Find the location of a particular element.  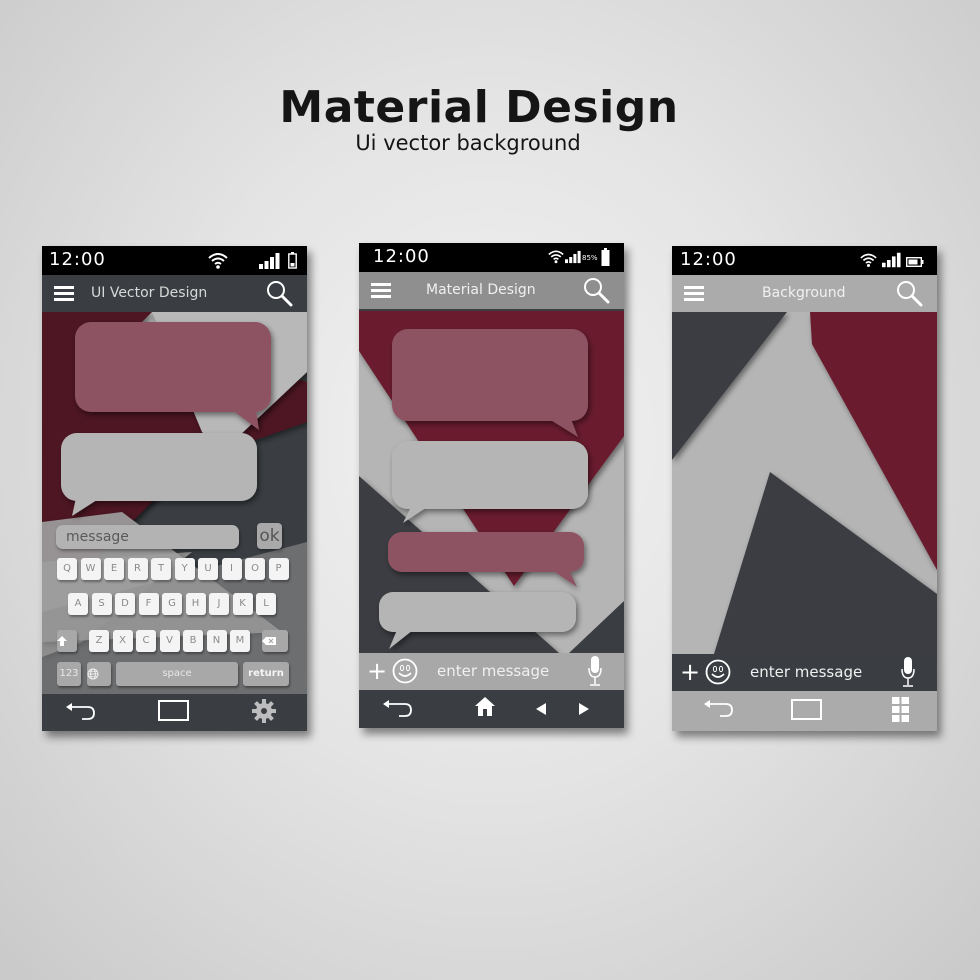

key-y: Y is located at coordinates (184, 569).